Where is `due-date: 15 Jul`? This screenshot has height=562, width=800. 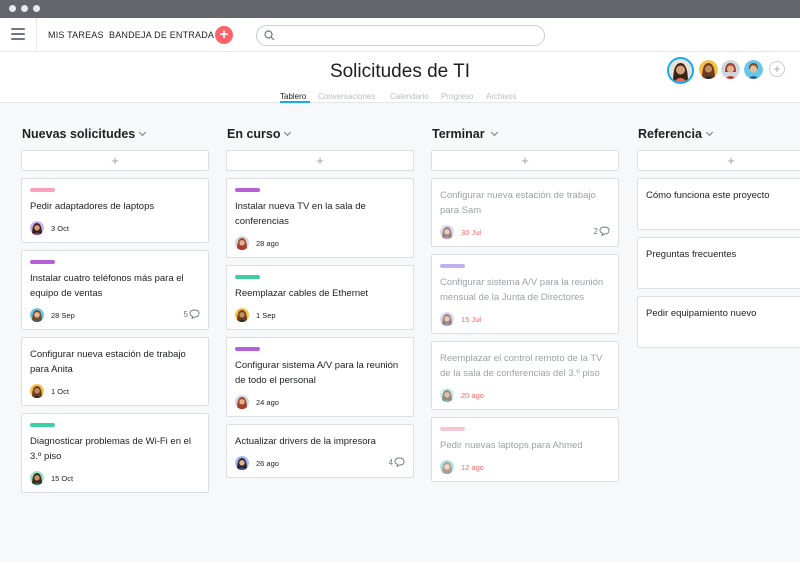
due-date: 15 Jul is located at coordinates (471, 319).